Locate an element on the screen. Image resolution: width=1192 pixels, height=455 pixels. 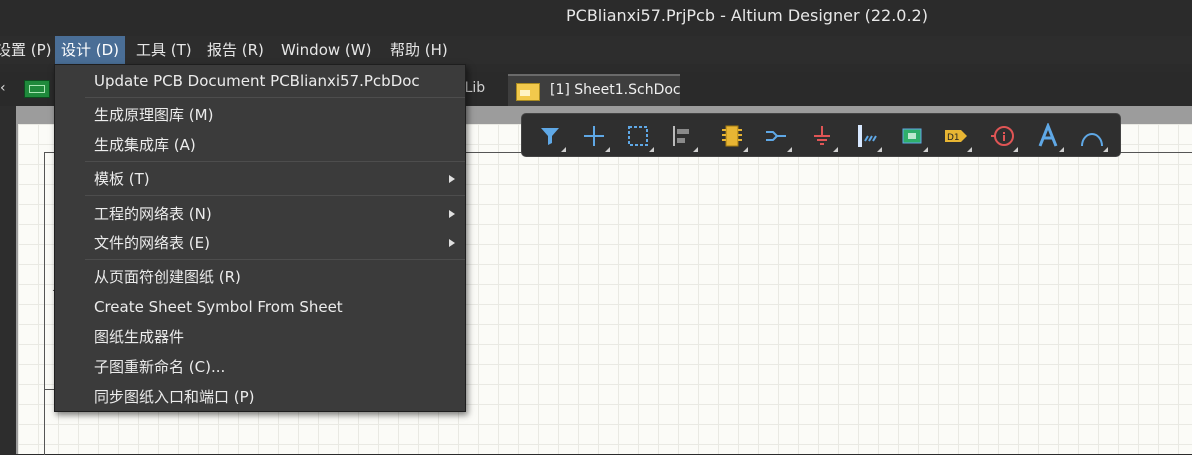
menu-sync-sheet-entries-ports: 同步图纸入口和端口 (P) is located at coordinates (260, 397).